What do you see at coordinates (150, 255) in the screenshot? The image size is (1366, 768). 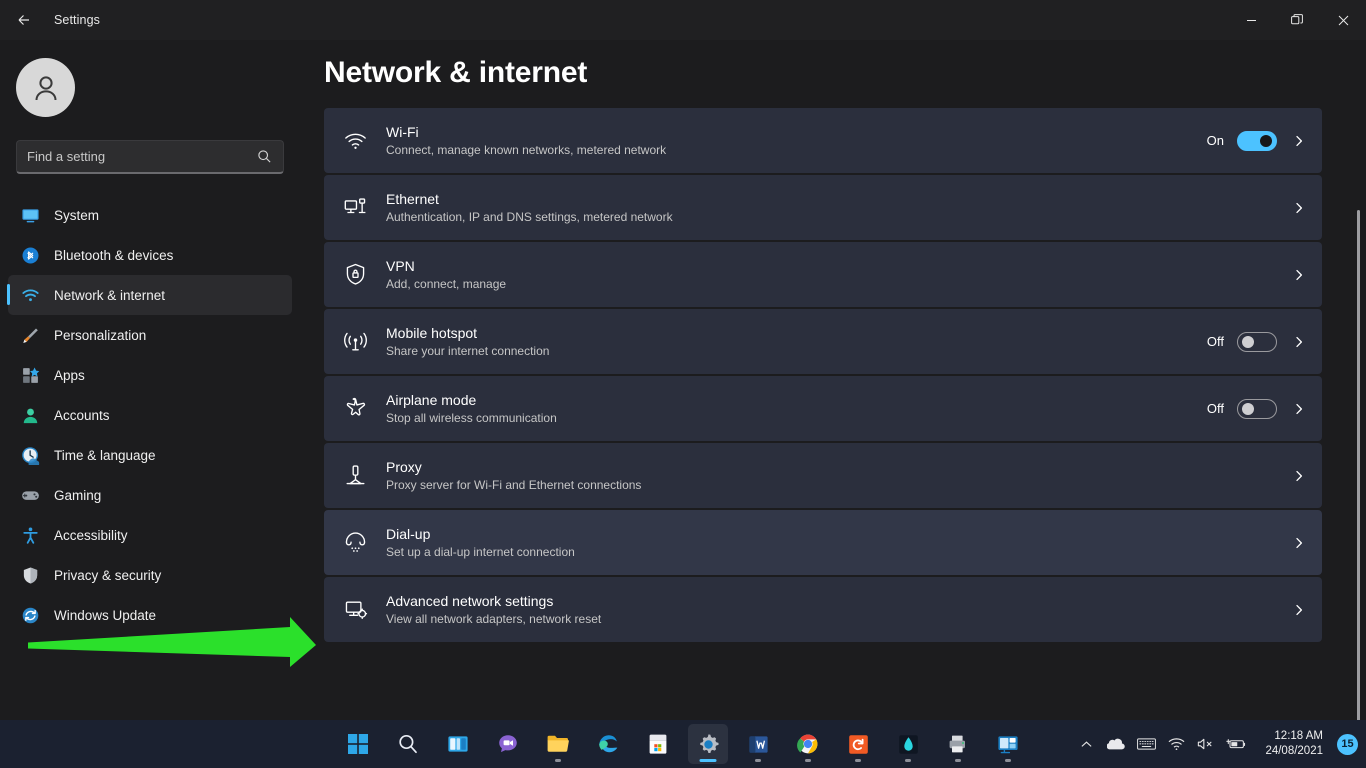 I see `sidebar-item-bluetooth-devices: Bluetooth & devices` at bounding box center [150, 255].